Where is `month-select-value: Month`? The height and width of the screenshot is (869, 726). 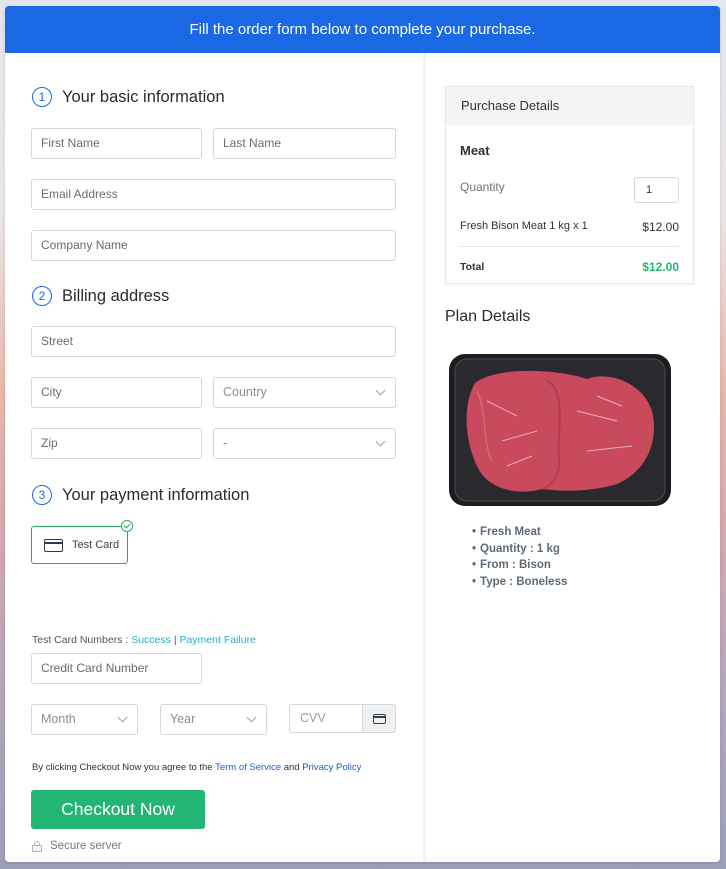 month-select-value: Month is located at coordinates (58, 719).